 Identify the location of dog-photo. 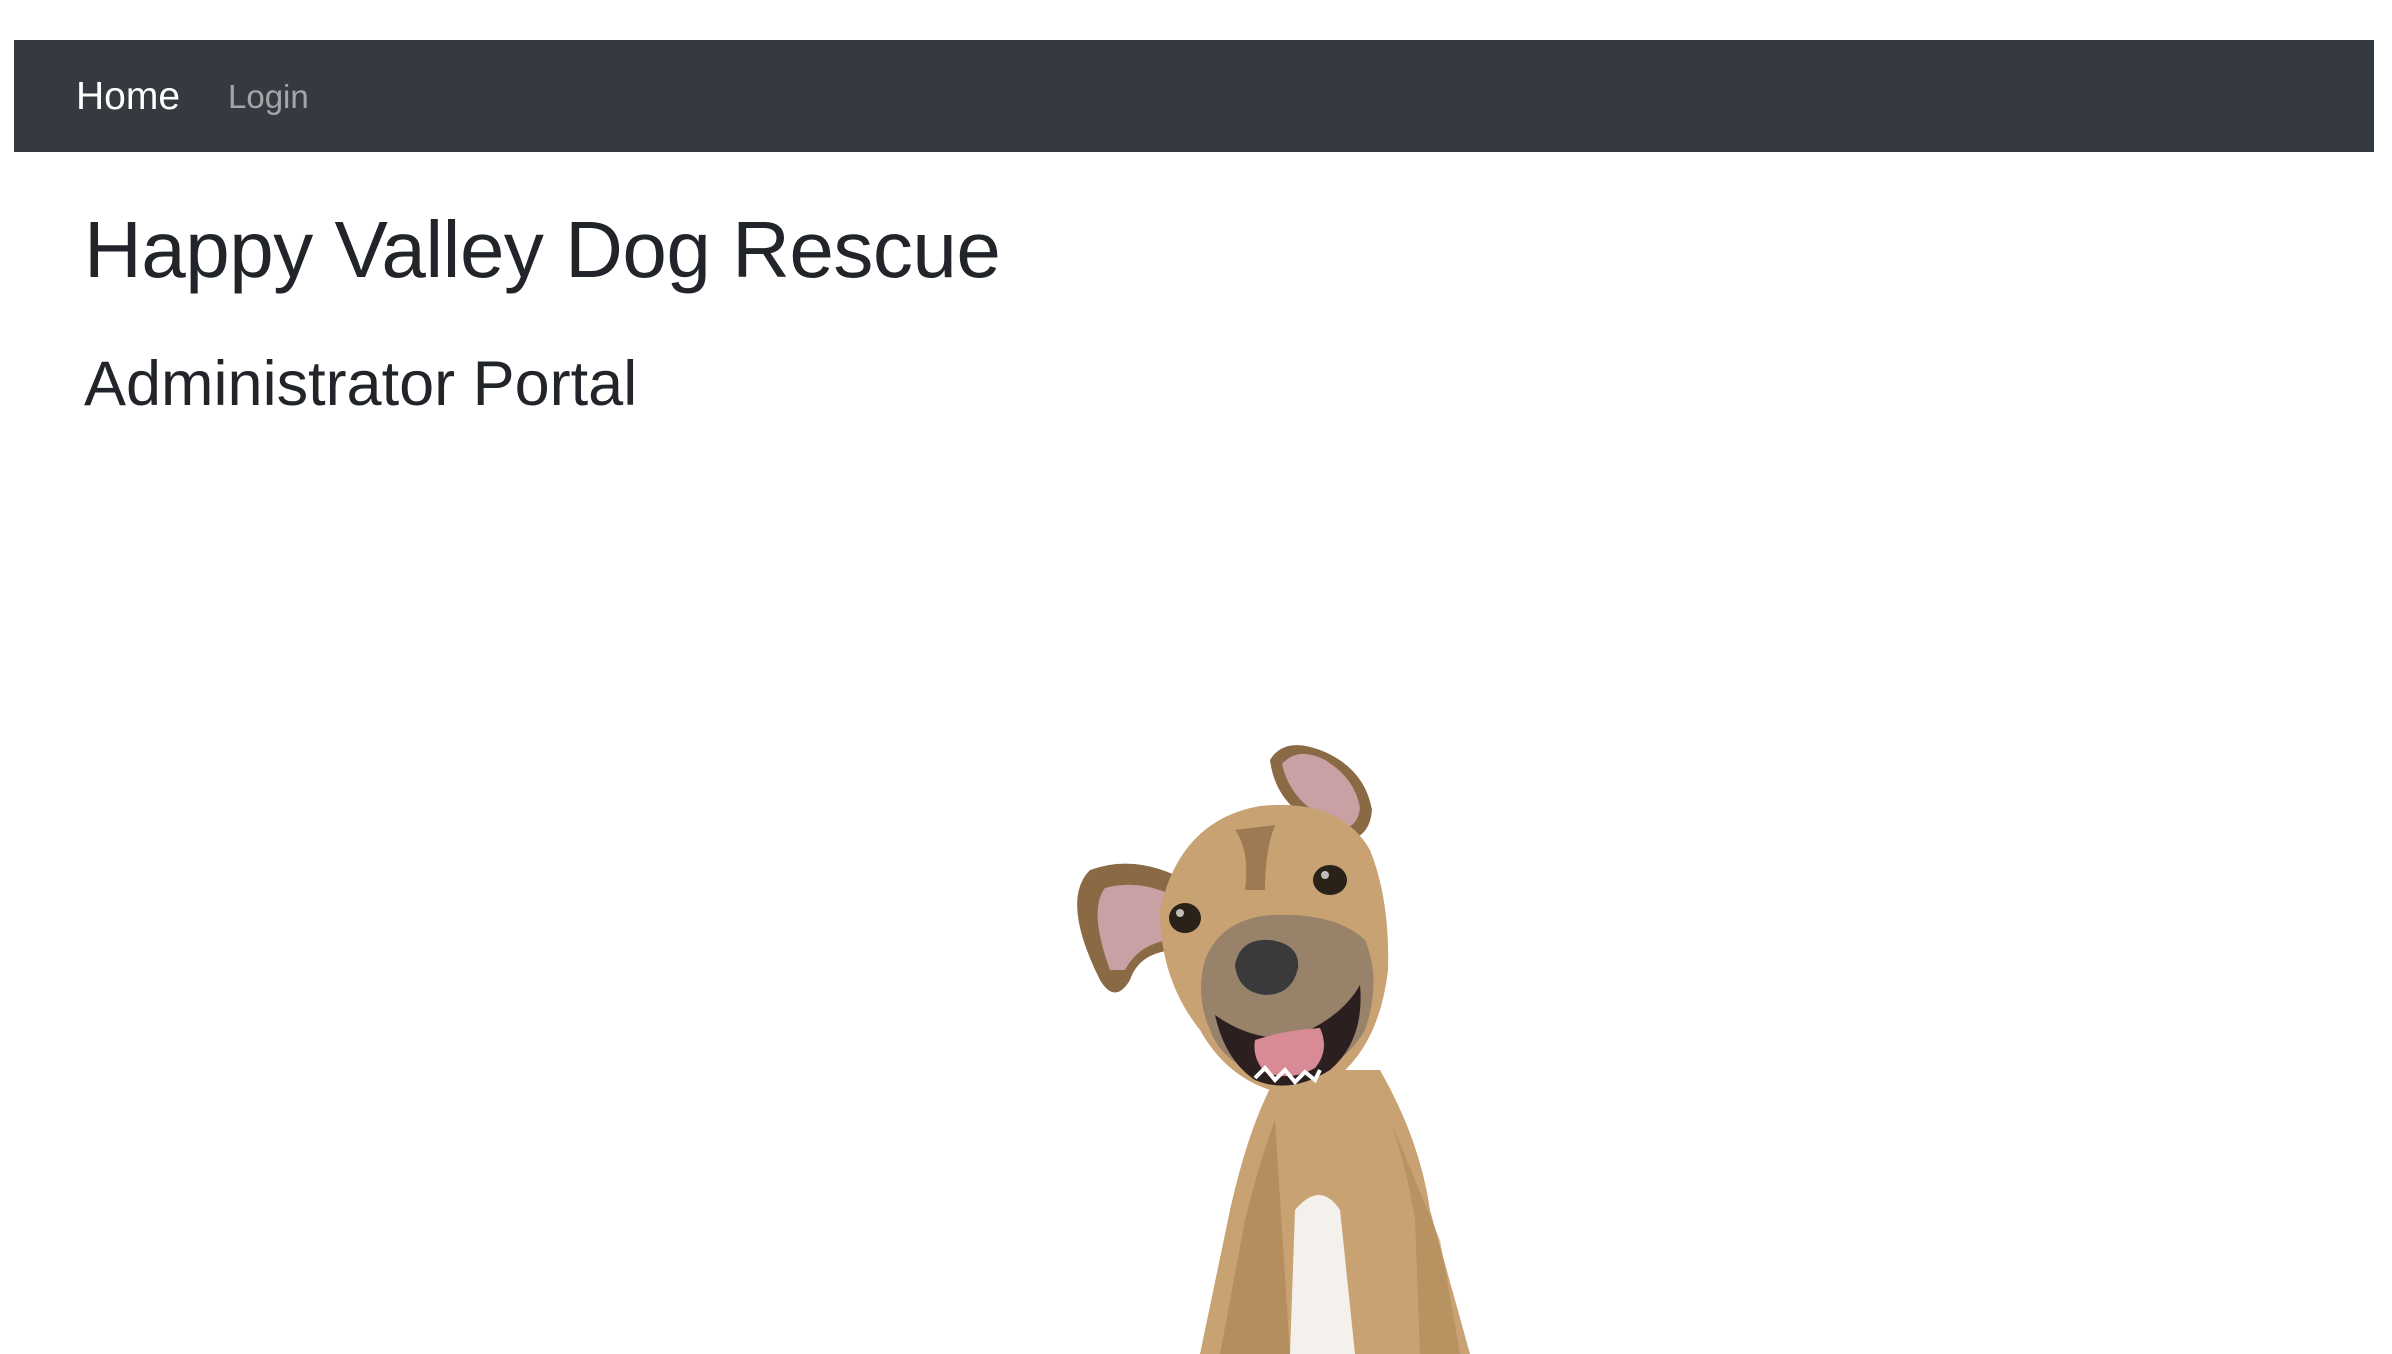
(1300, 1047).